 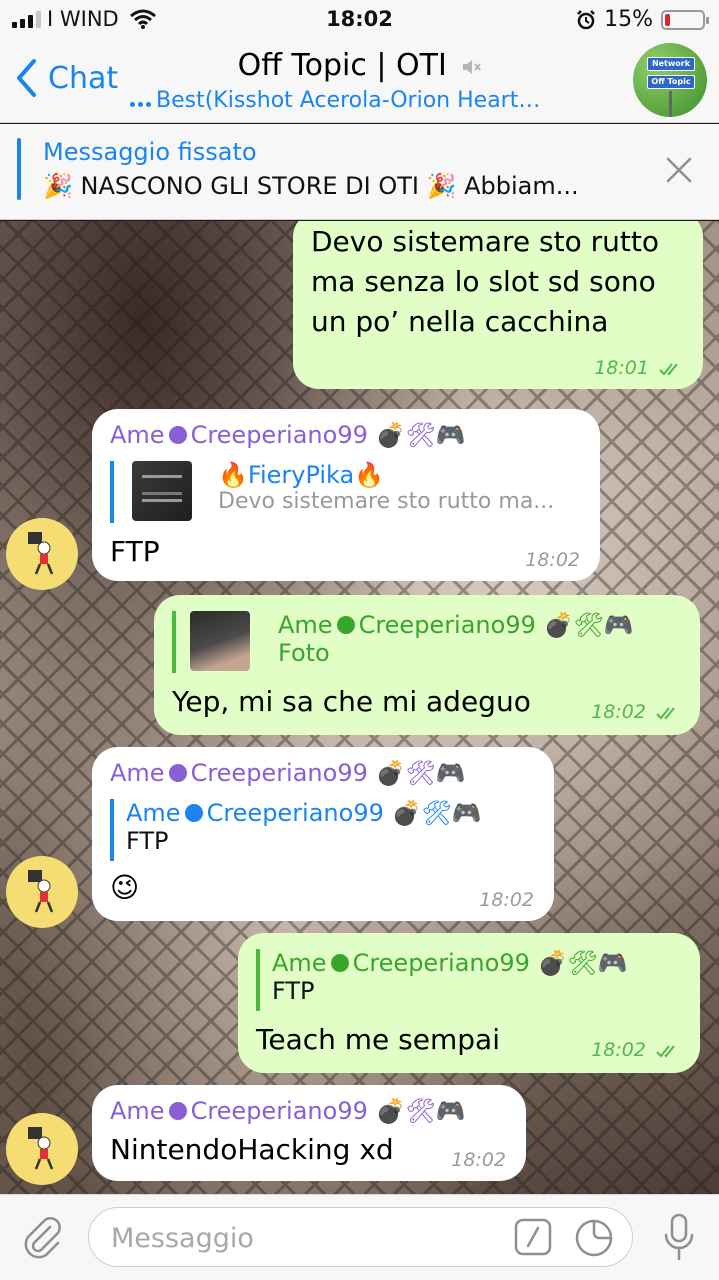 I want to click on avatar-sign-bottom: Off Topic, so click(x=671, y=82).